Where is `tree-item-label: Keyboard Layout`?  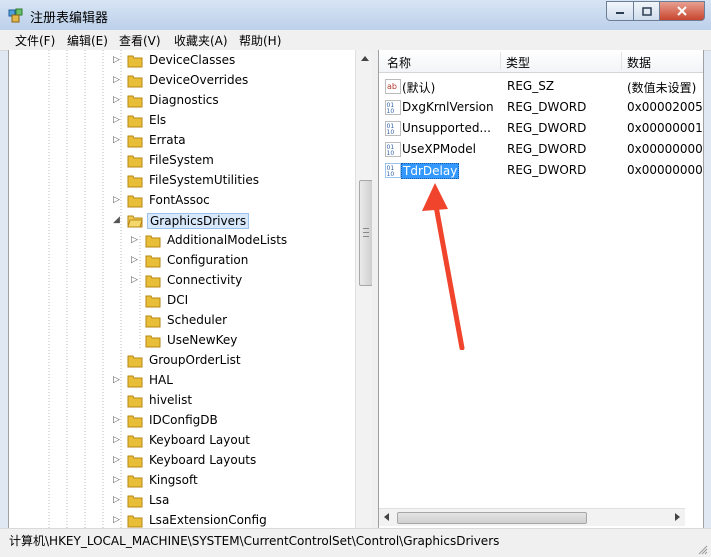 tree-item-label: Keyboard Layout is located at coordinates (200, 440).